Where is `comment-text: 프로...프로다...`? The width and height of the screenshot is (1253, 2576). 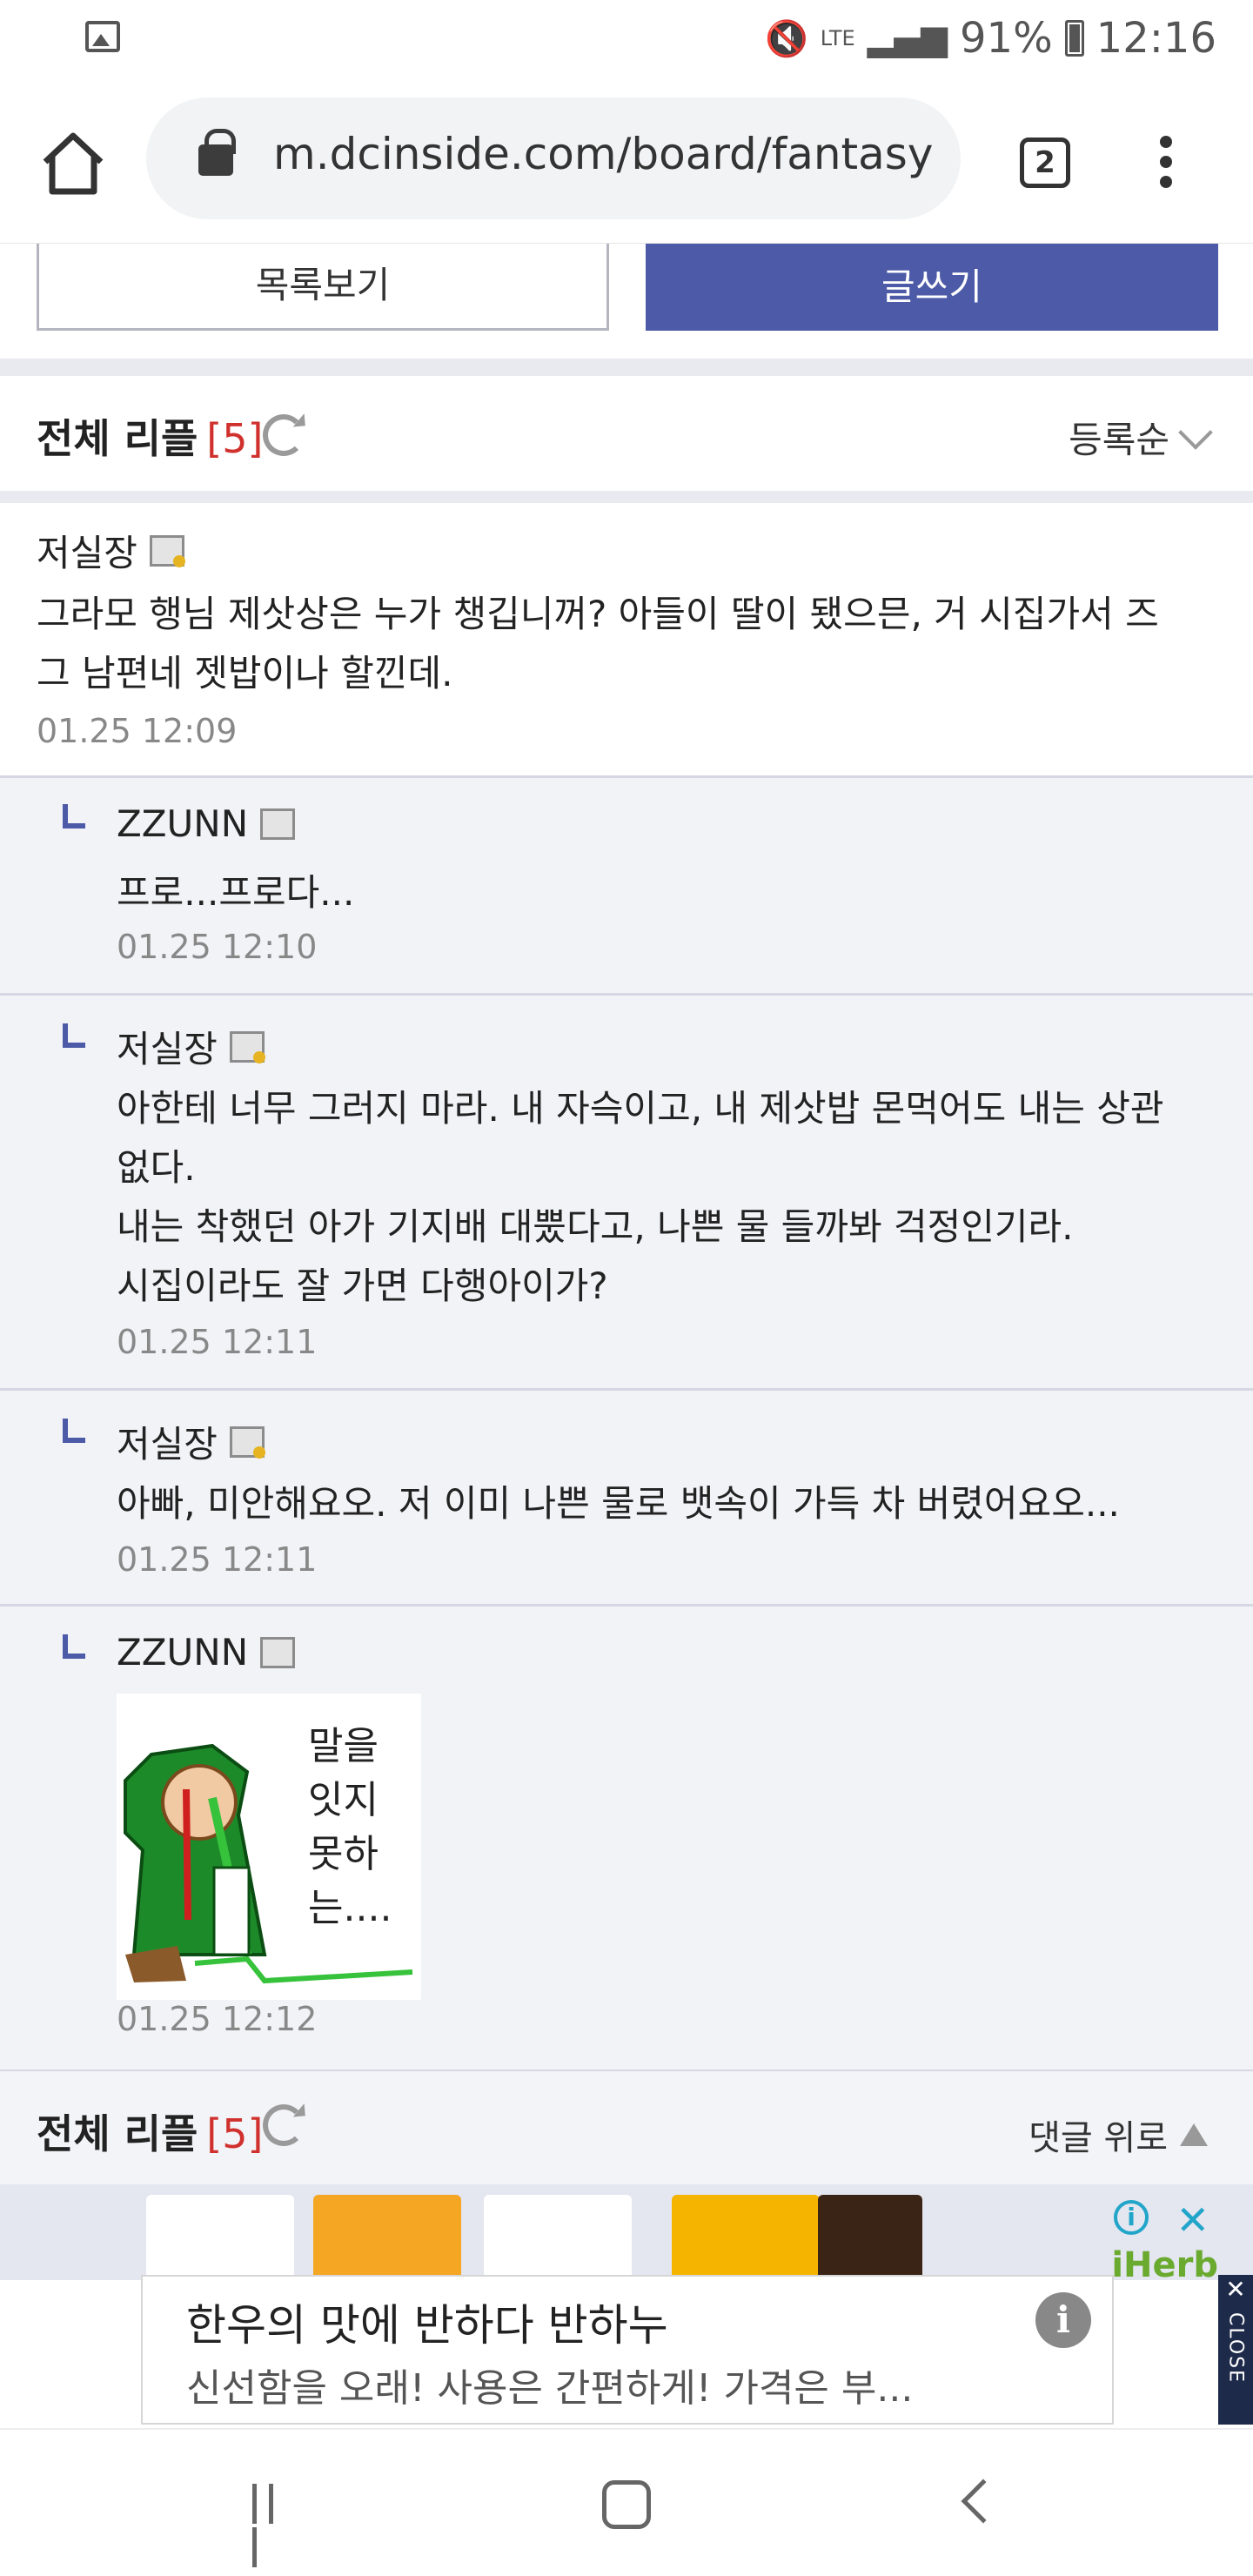 comment-text: 프로...프로다... is located at coordinates (235, 892).